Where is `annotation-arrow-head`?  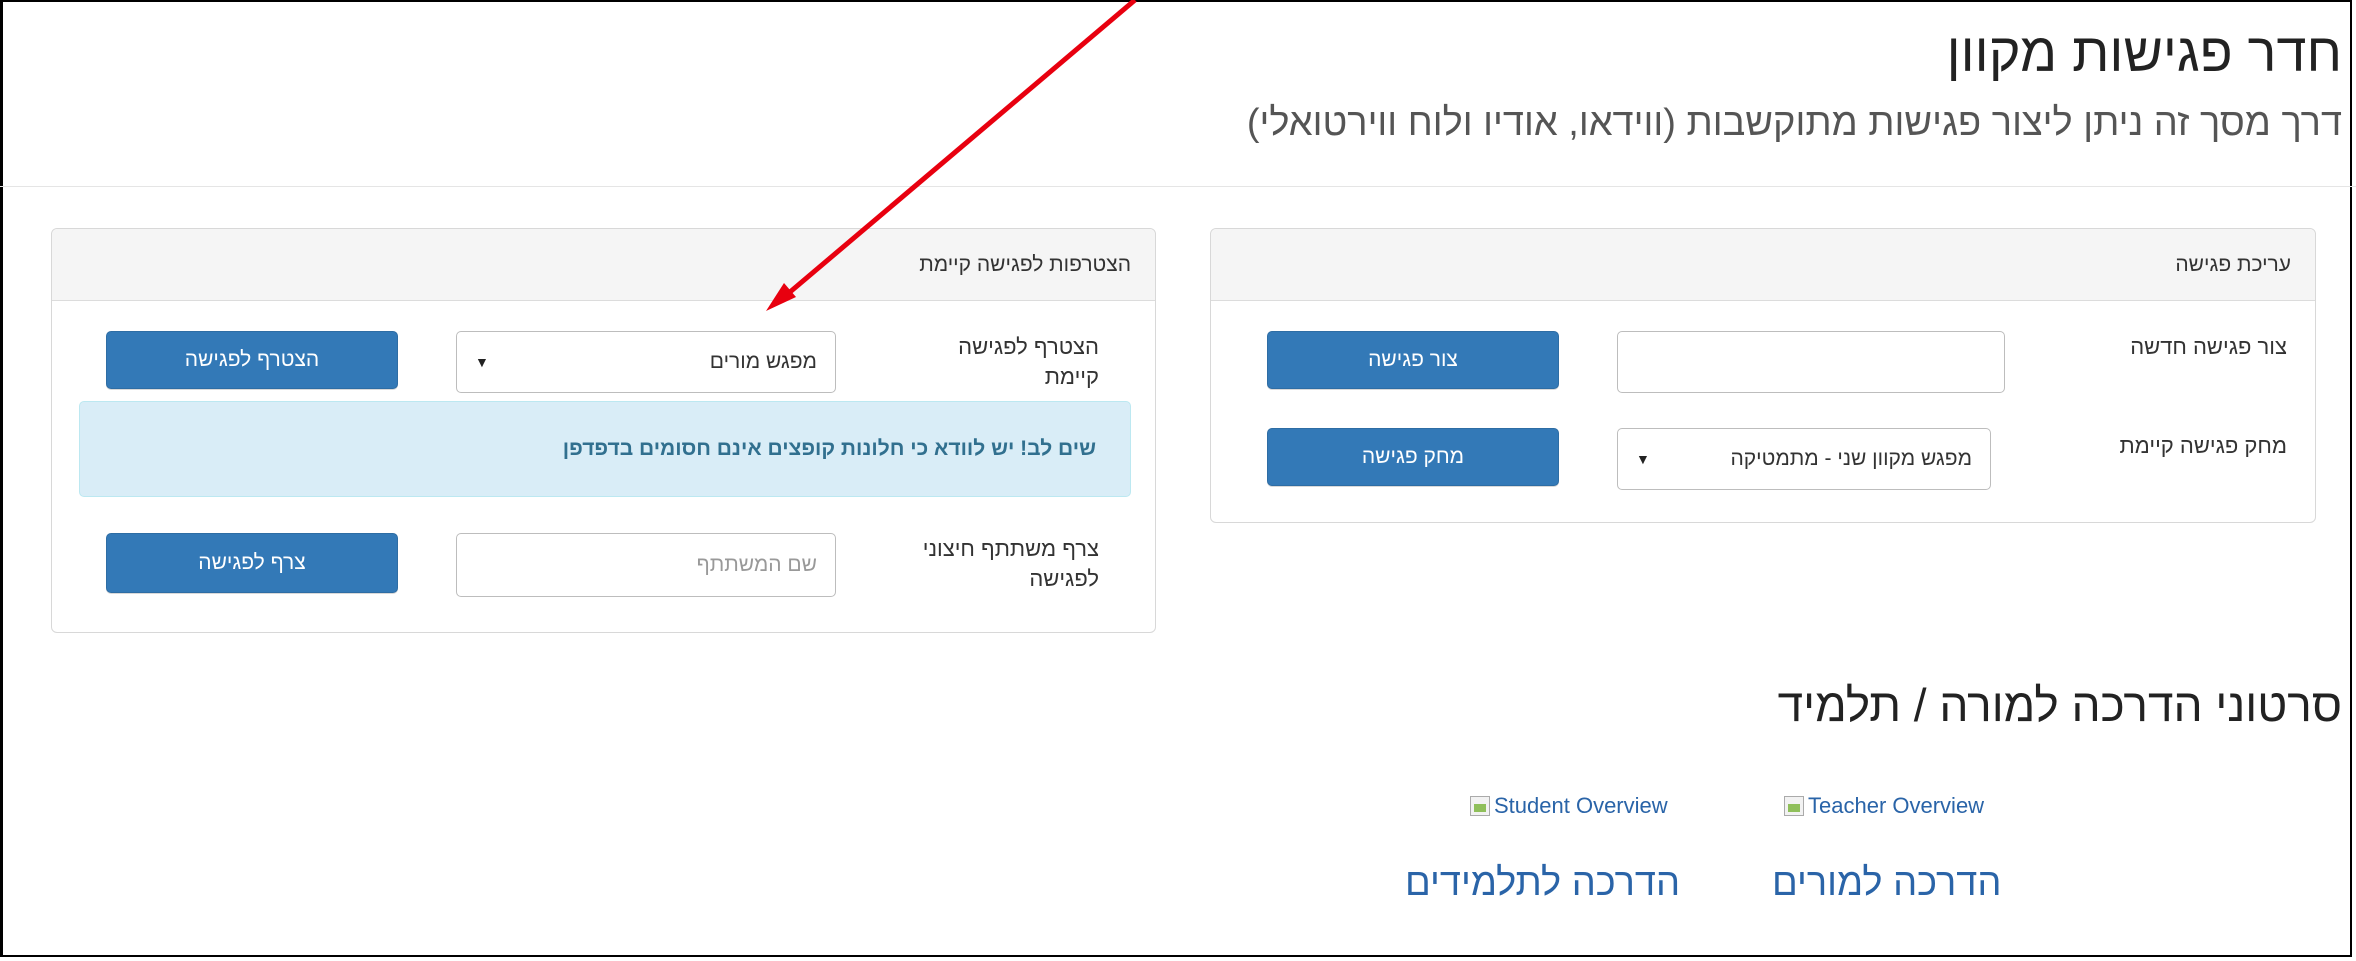 annotation-arrow-head is located at coordinates (781, 297).